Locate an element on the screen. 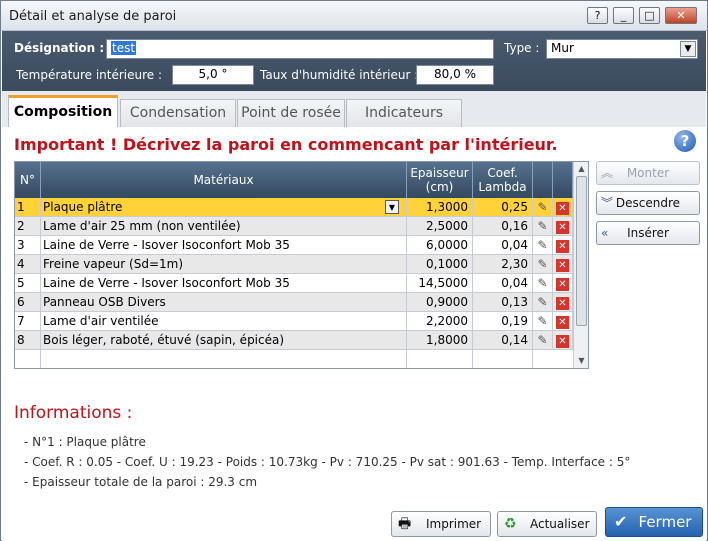  actualiser-button: ♻ Actualiser is located at coordinates (547, 524).